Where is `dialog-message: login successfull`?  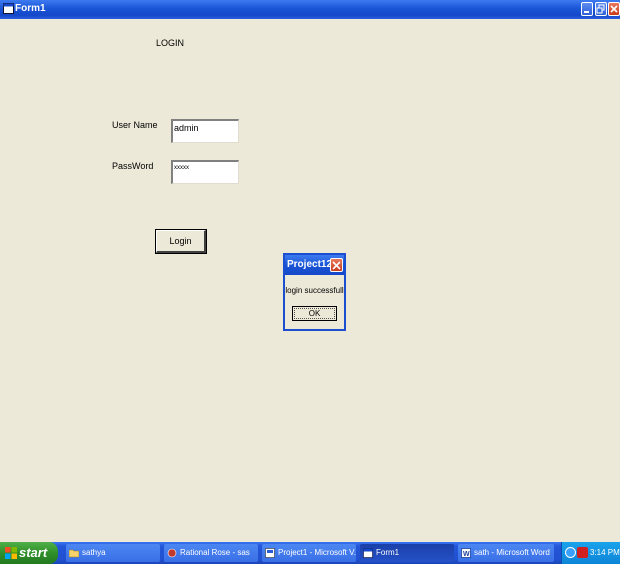 dialog-message: login successfull is located at coordinates (314, 290).